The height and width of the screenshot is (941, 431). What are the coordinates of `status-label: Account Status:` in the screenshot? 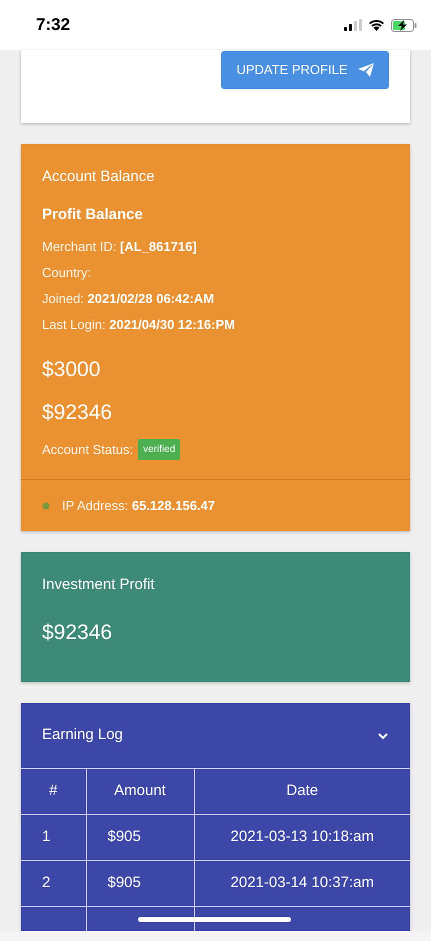 It's located at (88, 449).